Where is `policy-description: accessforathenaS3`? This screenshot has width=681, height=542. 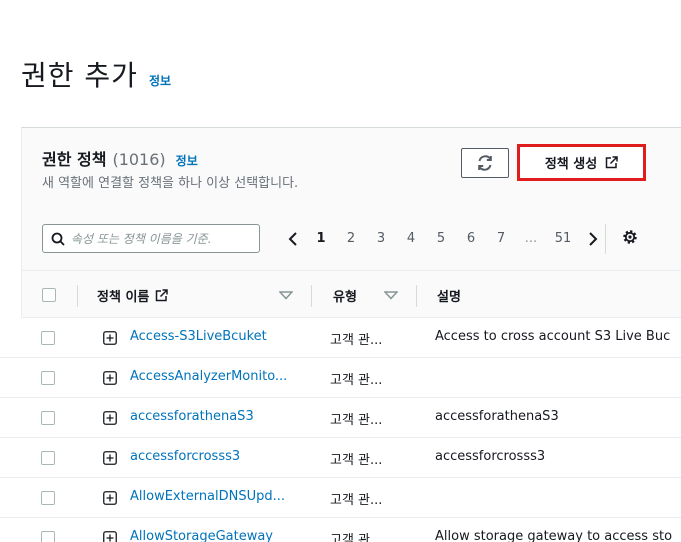 policy-description: accessforathenaS3 is located at coordinates (497, 416).